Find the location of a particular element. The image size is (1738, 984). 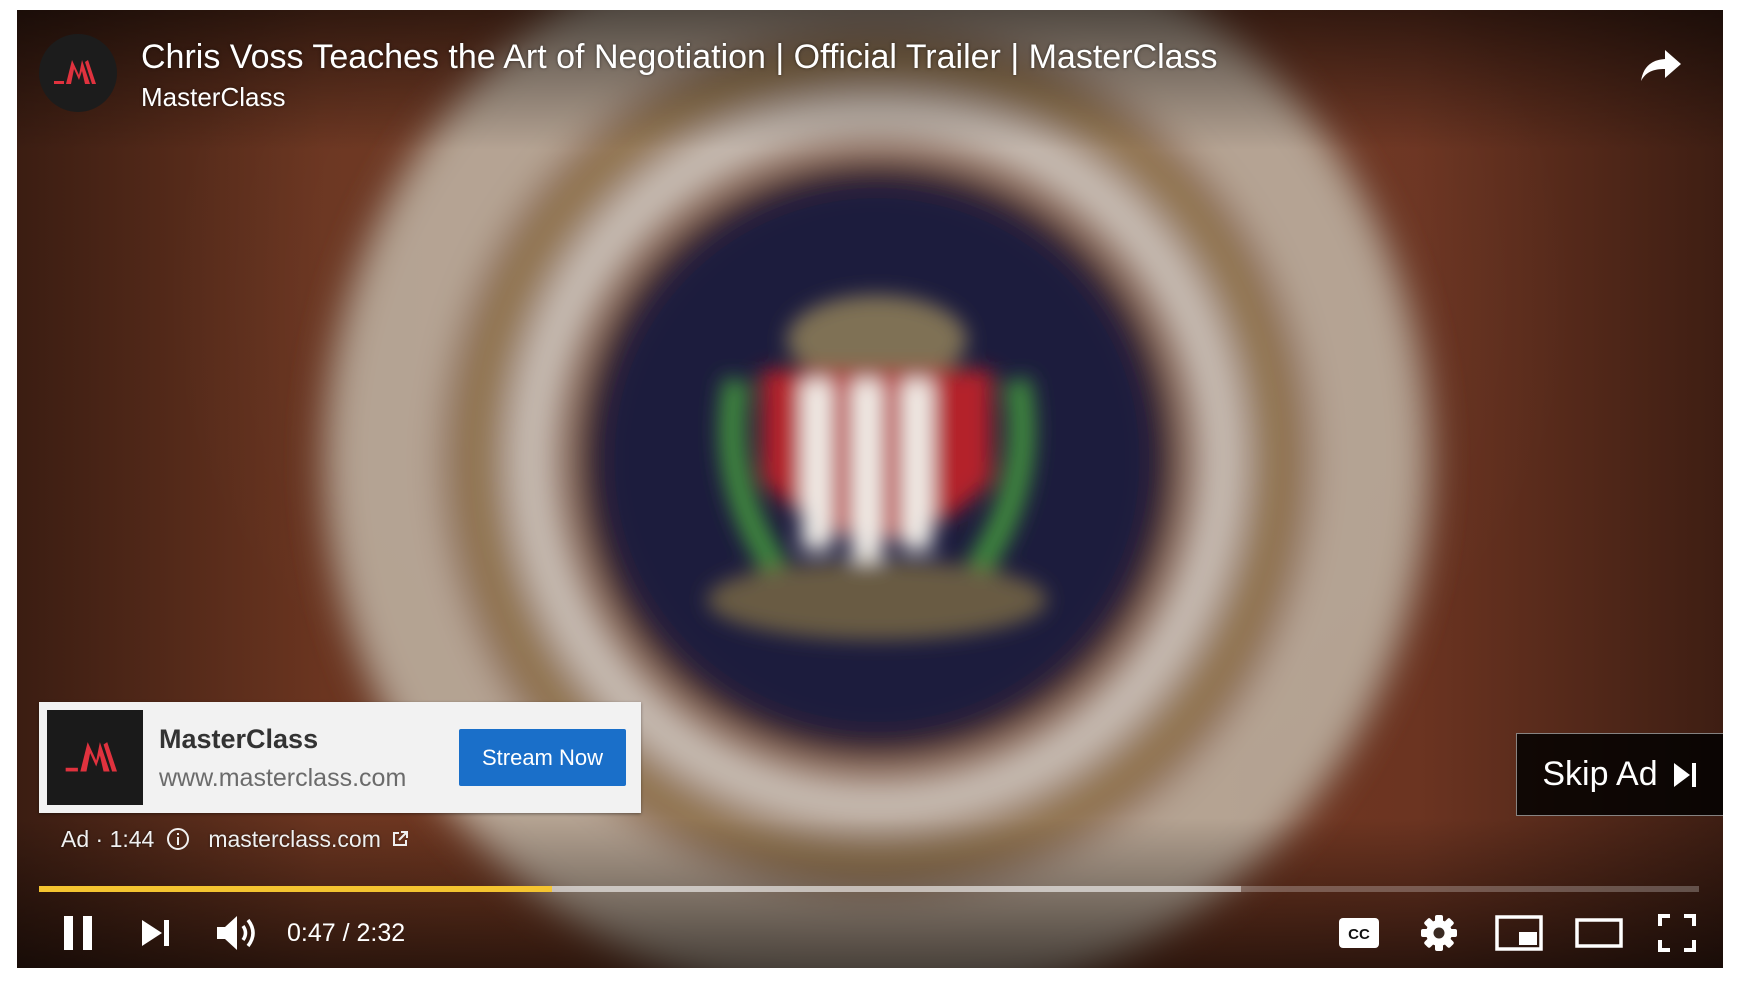

theater-mode-button is located at coordinates (1599, 933).